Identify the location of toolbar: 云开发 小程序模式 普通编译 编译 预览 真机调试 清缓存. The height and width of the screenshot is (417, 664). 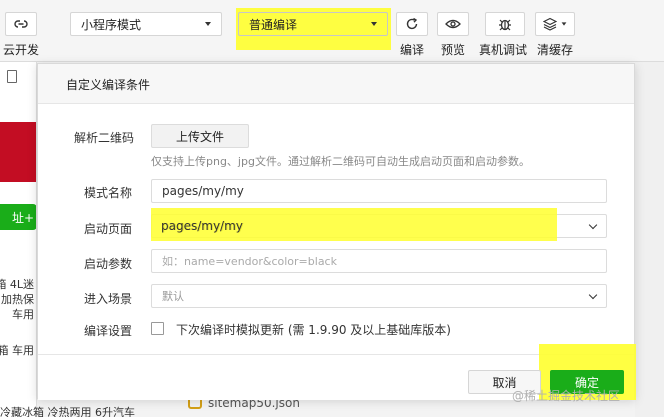
(332, 31).